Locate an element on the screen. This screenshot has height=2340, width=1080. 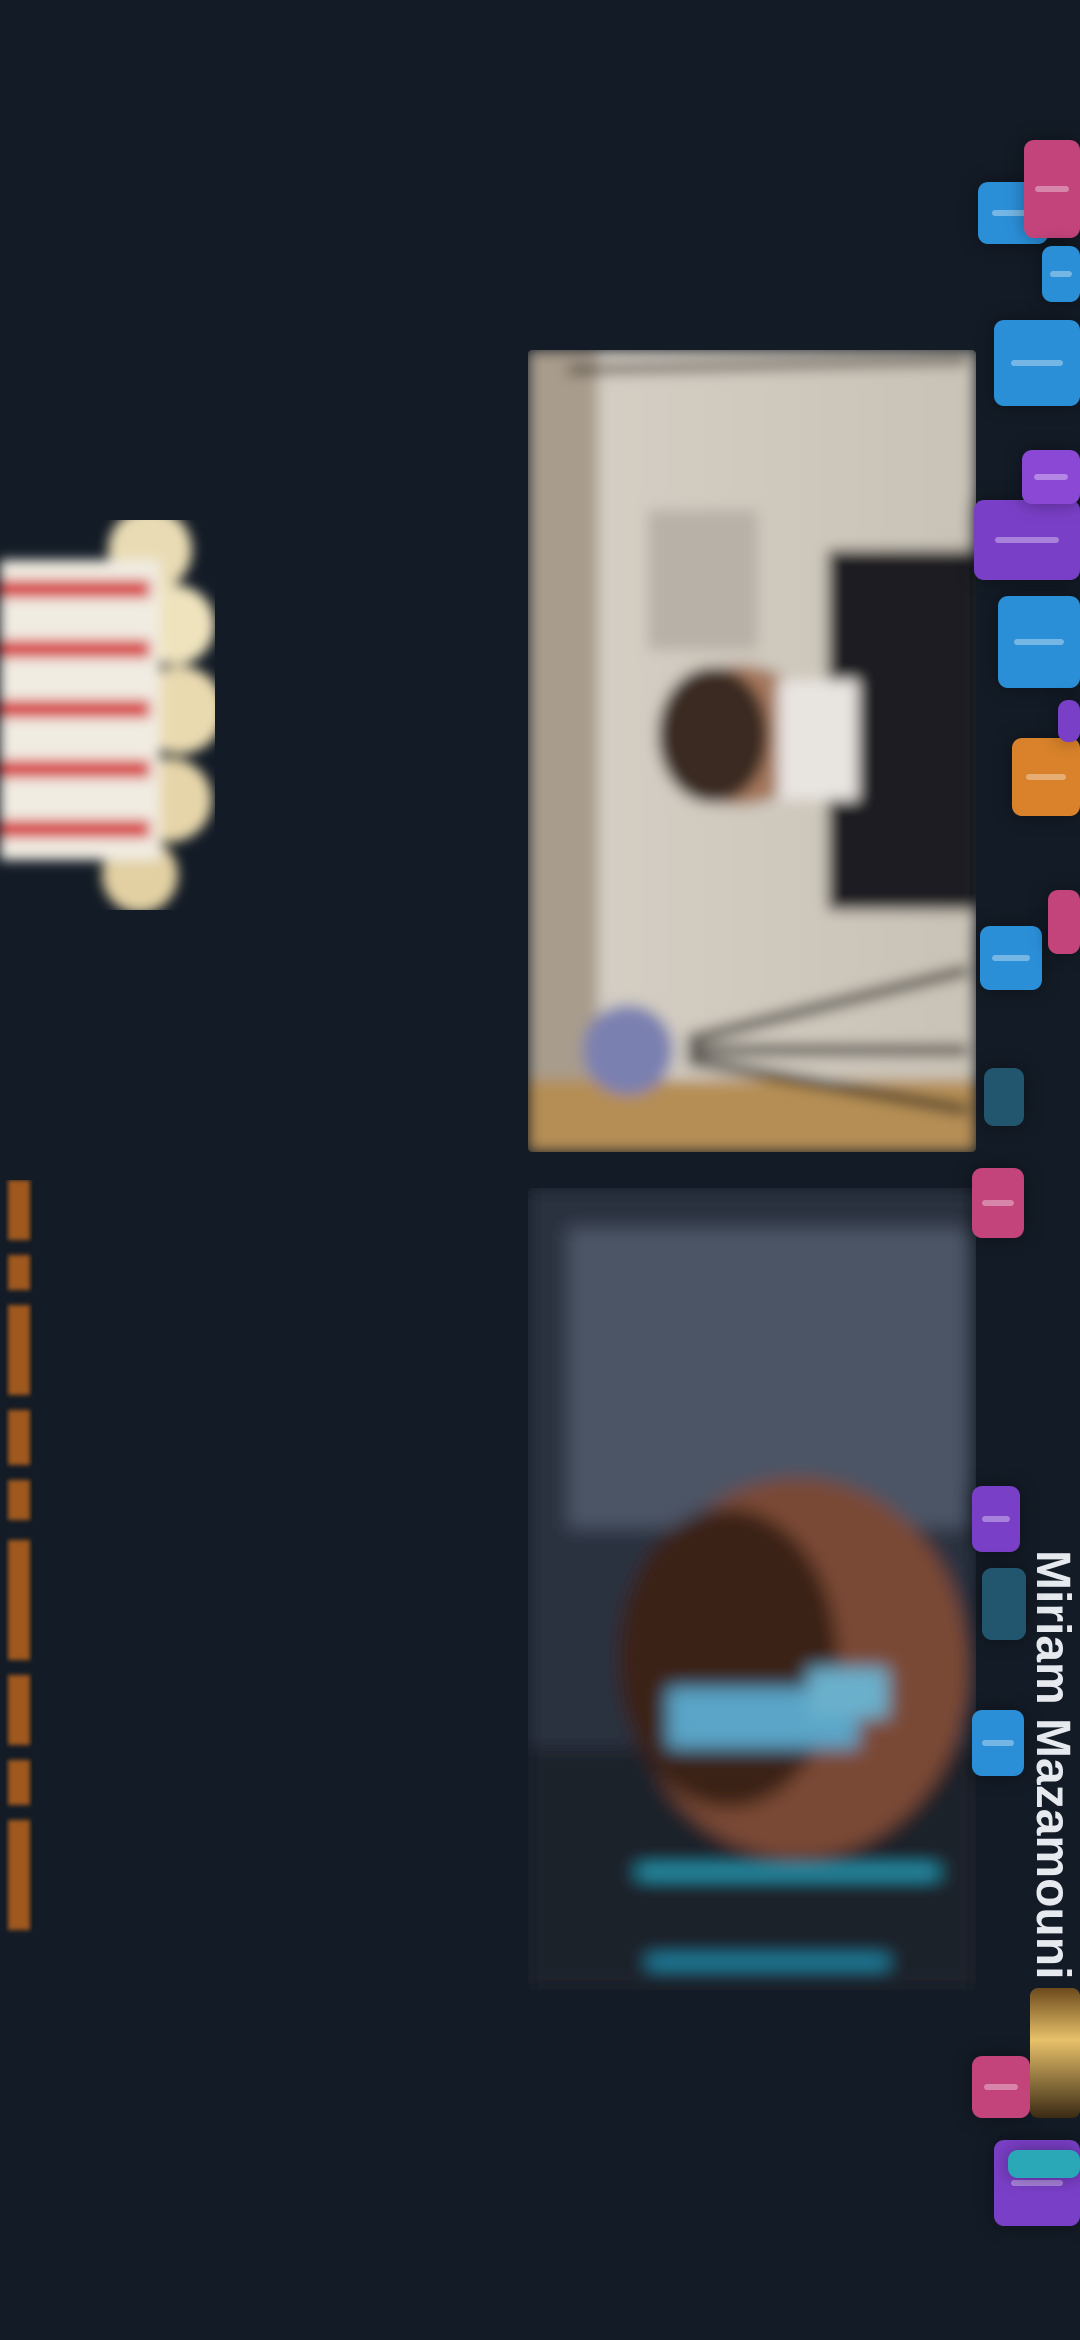
avatar is located at coordinates (1055, 2053).